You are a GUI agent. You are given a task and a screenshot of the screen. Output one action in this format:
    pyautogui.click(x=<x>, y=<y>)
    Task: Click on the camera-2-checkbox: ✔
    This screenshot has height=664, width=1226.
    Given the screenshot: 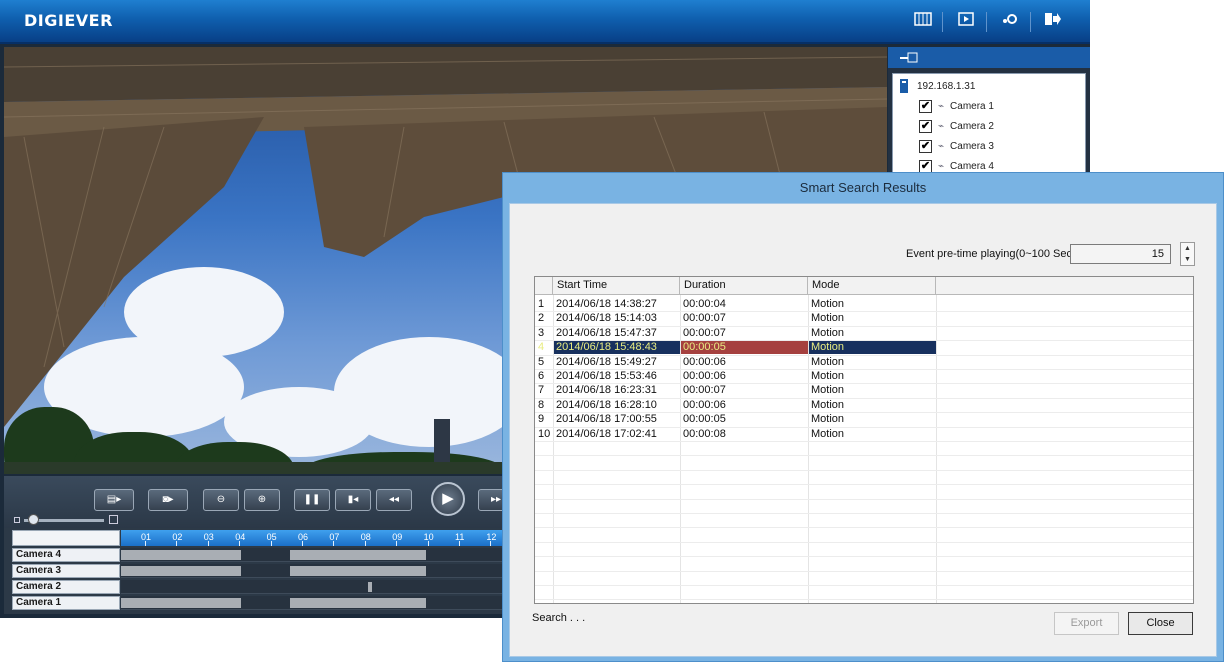 What is the action you would take?
    pyautogui.click(x=925, y=126)
    